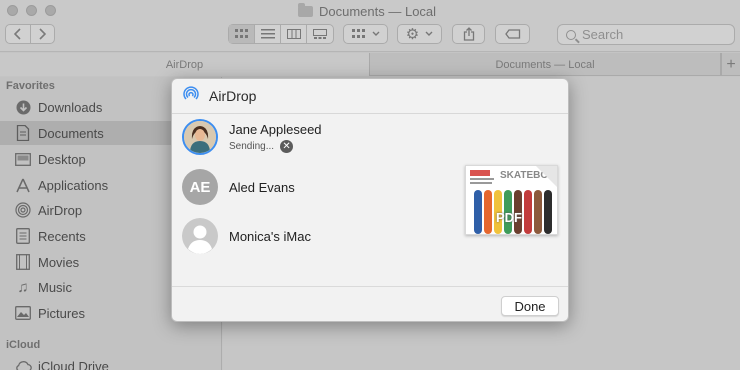 Image resolution: width=740 pixels, height=370 pixels. What do you see at coordinates (23, 364) in the screenshot?
I see `cloud-icon` at bounding box center [23, 364].